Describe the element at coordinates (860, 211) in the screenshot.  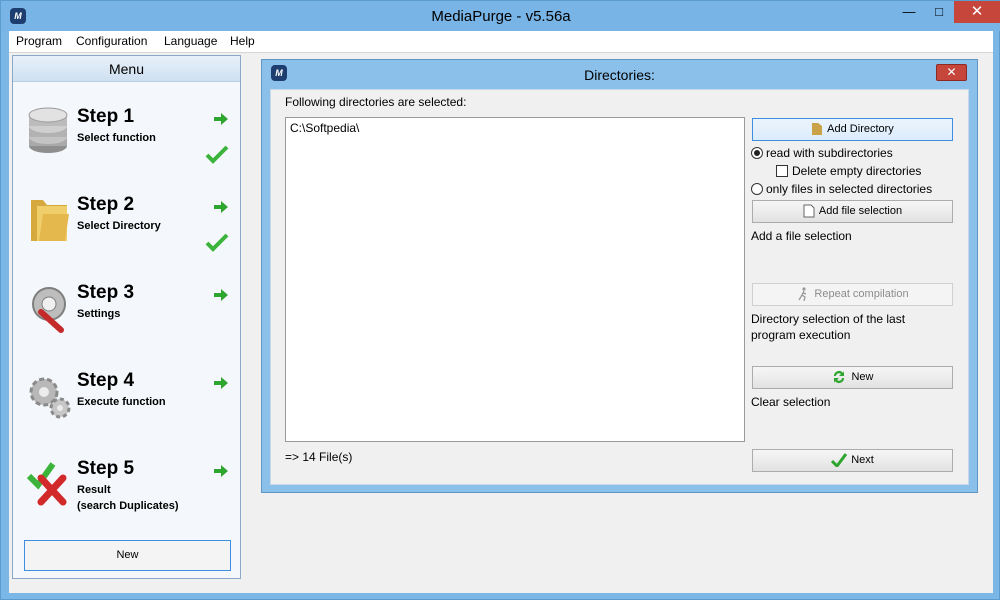
I see `add-file-selection-label: Add file selection` at that location.